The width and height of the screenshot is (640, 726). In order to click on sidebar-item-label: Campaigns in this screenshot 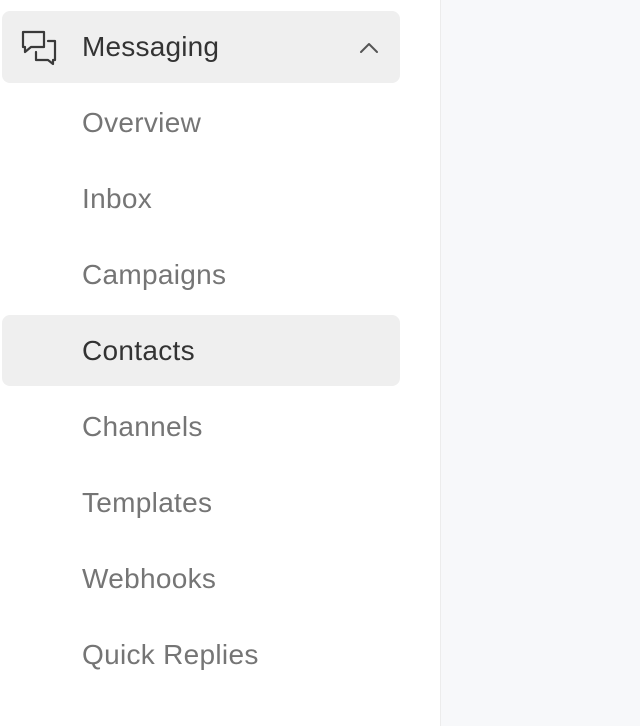, I will do `click(154, 274)`.